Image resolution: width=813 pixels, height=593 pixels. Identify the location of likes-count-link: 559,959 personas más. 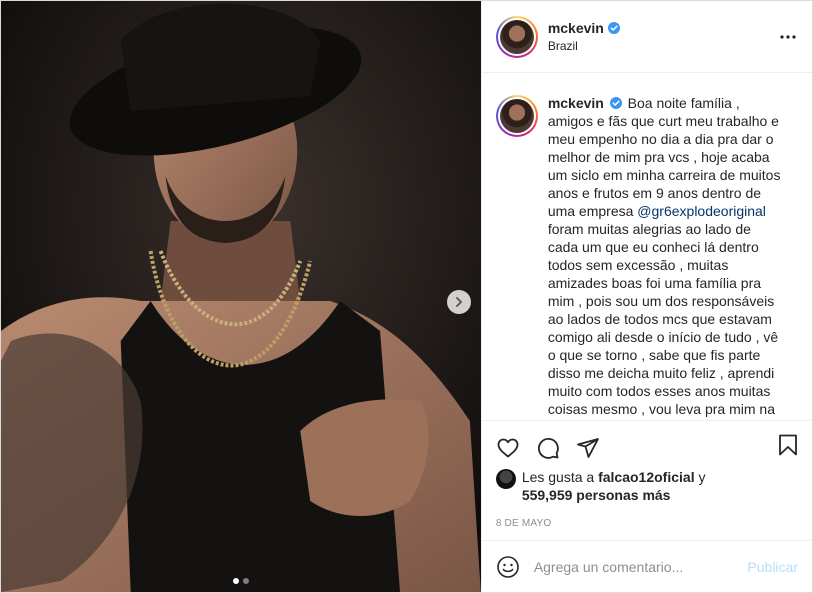
(596, 495).